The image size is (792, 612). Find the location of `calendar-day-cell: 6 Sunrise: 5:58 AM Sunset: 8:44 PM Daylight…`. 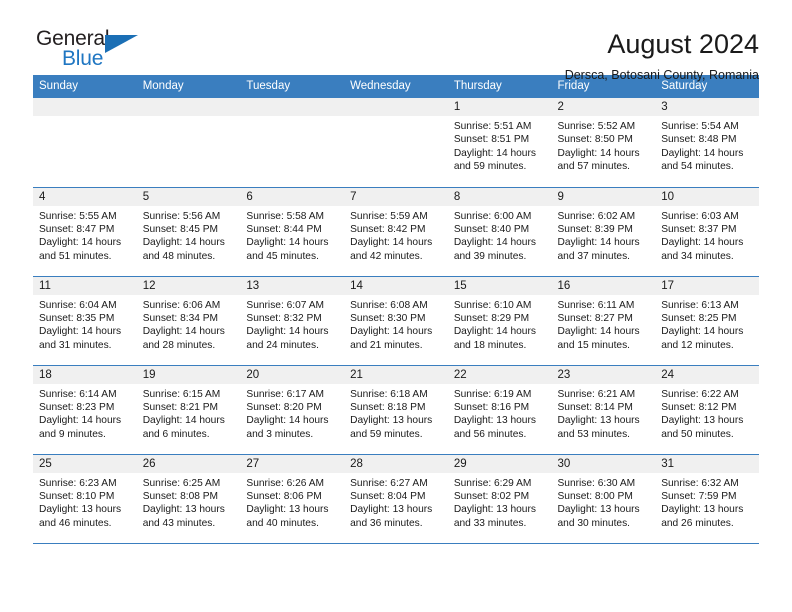

calendar-day-cell: 6 Sunrise: 5:58 AM Sunset: 8:44 PM Daylight… is located at coordinates (292, 232).